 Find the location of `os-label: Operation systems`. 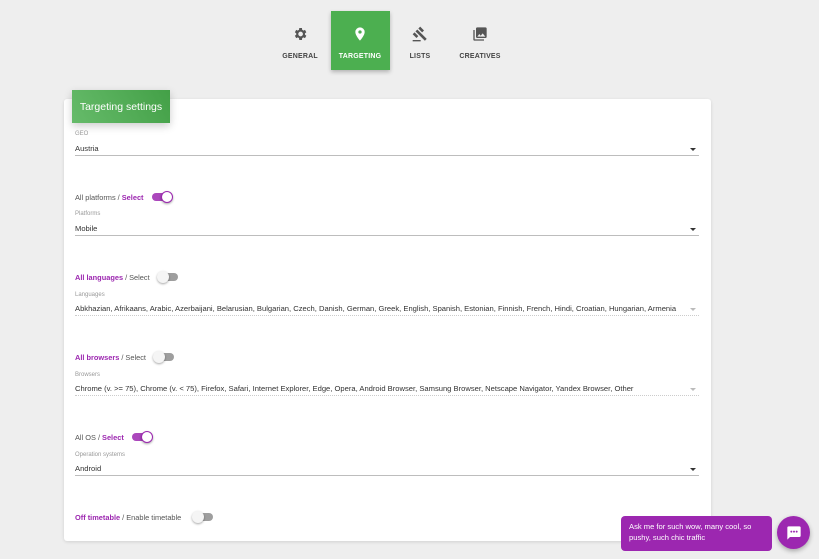

os-label: Operation systems is located at coordinates (100, 455).